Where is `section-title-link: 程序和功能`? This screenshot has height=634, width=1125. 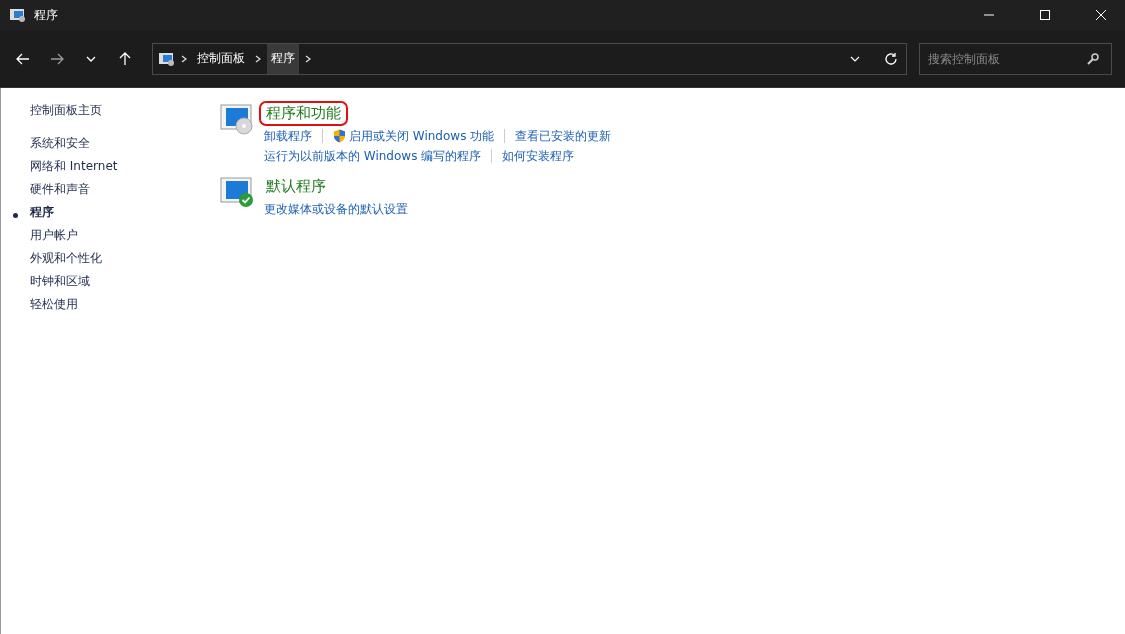 section-title-link: 程序和功能 is located at coordinates (303, 113).